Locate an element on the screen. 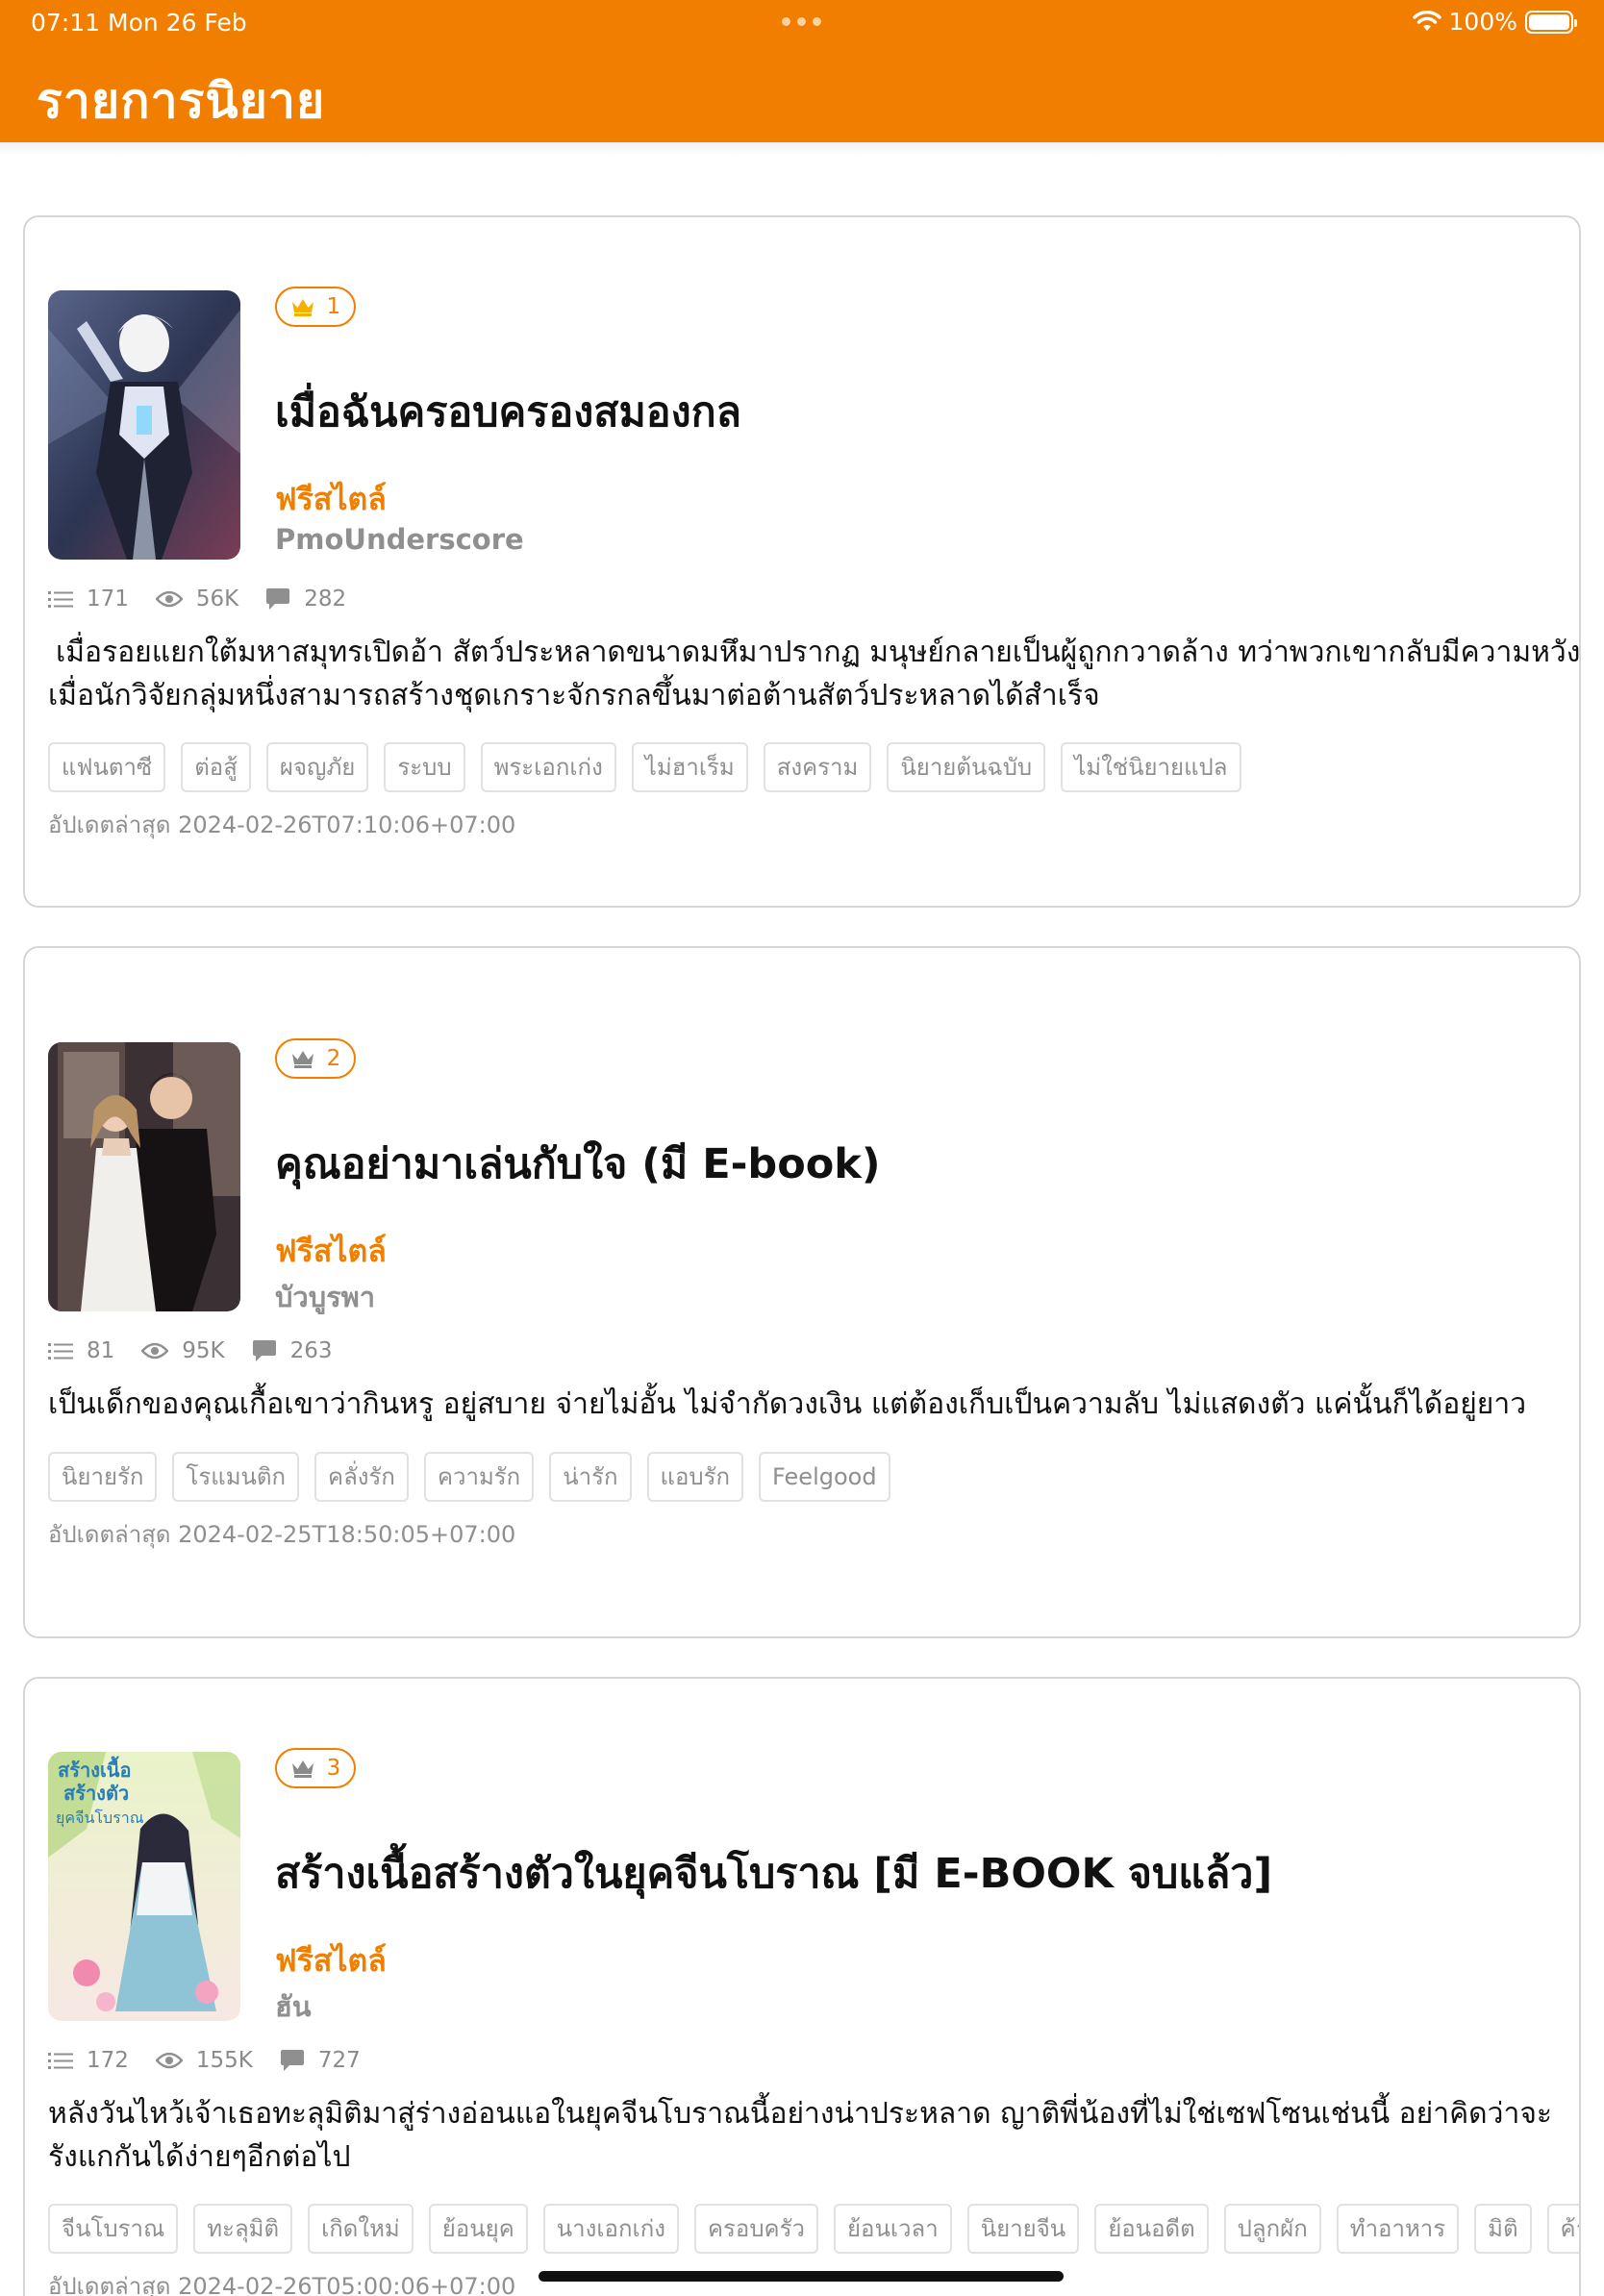  cover-title-text: สร้างเนื้อ is located at coordinates (94, 1769).